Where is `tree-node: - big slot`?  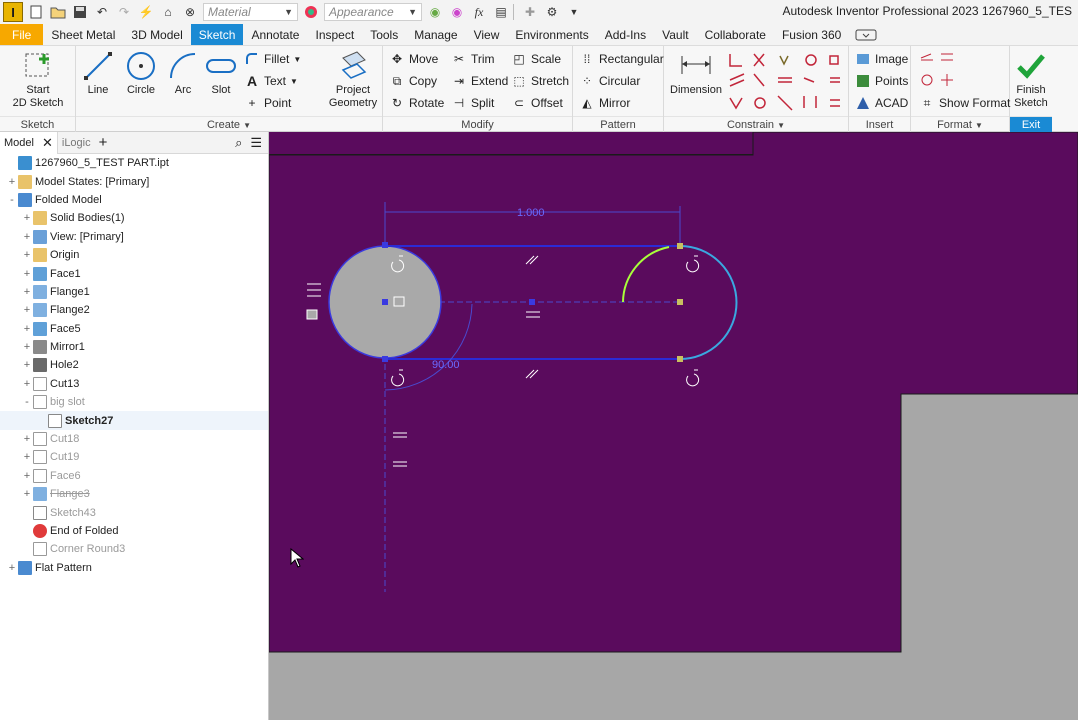
tree-node: - big slot is located at coordinates (134, 402).